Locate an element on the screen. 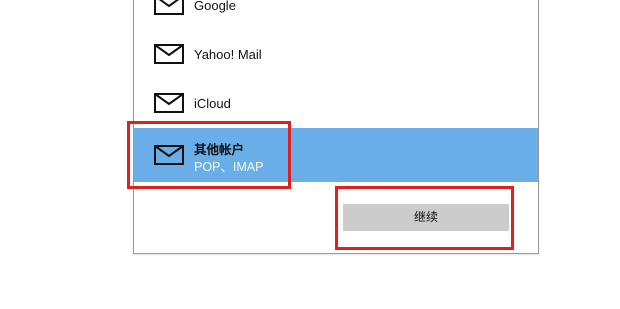  account-sublabel: POP、IMAP is located at coordinates (229, 167).